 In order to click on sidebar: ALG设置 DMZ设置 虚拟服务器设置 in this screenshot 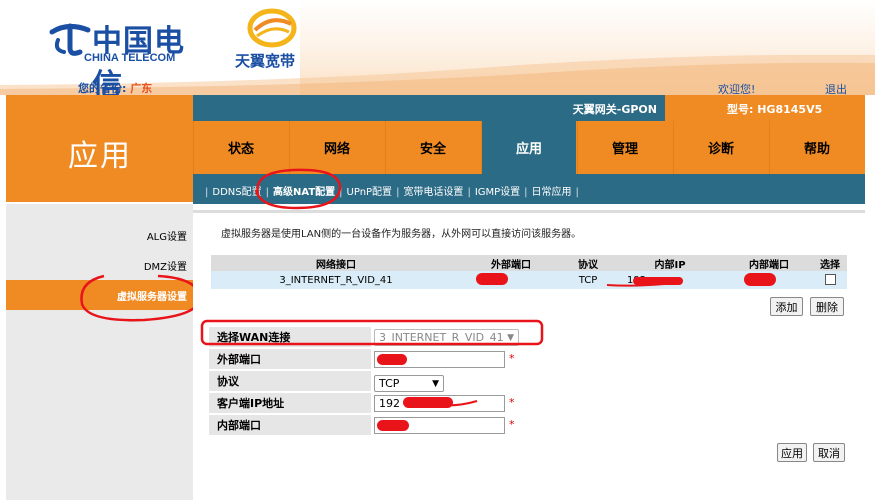, I will do `click(99, 352)`.